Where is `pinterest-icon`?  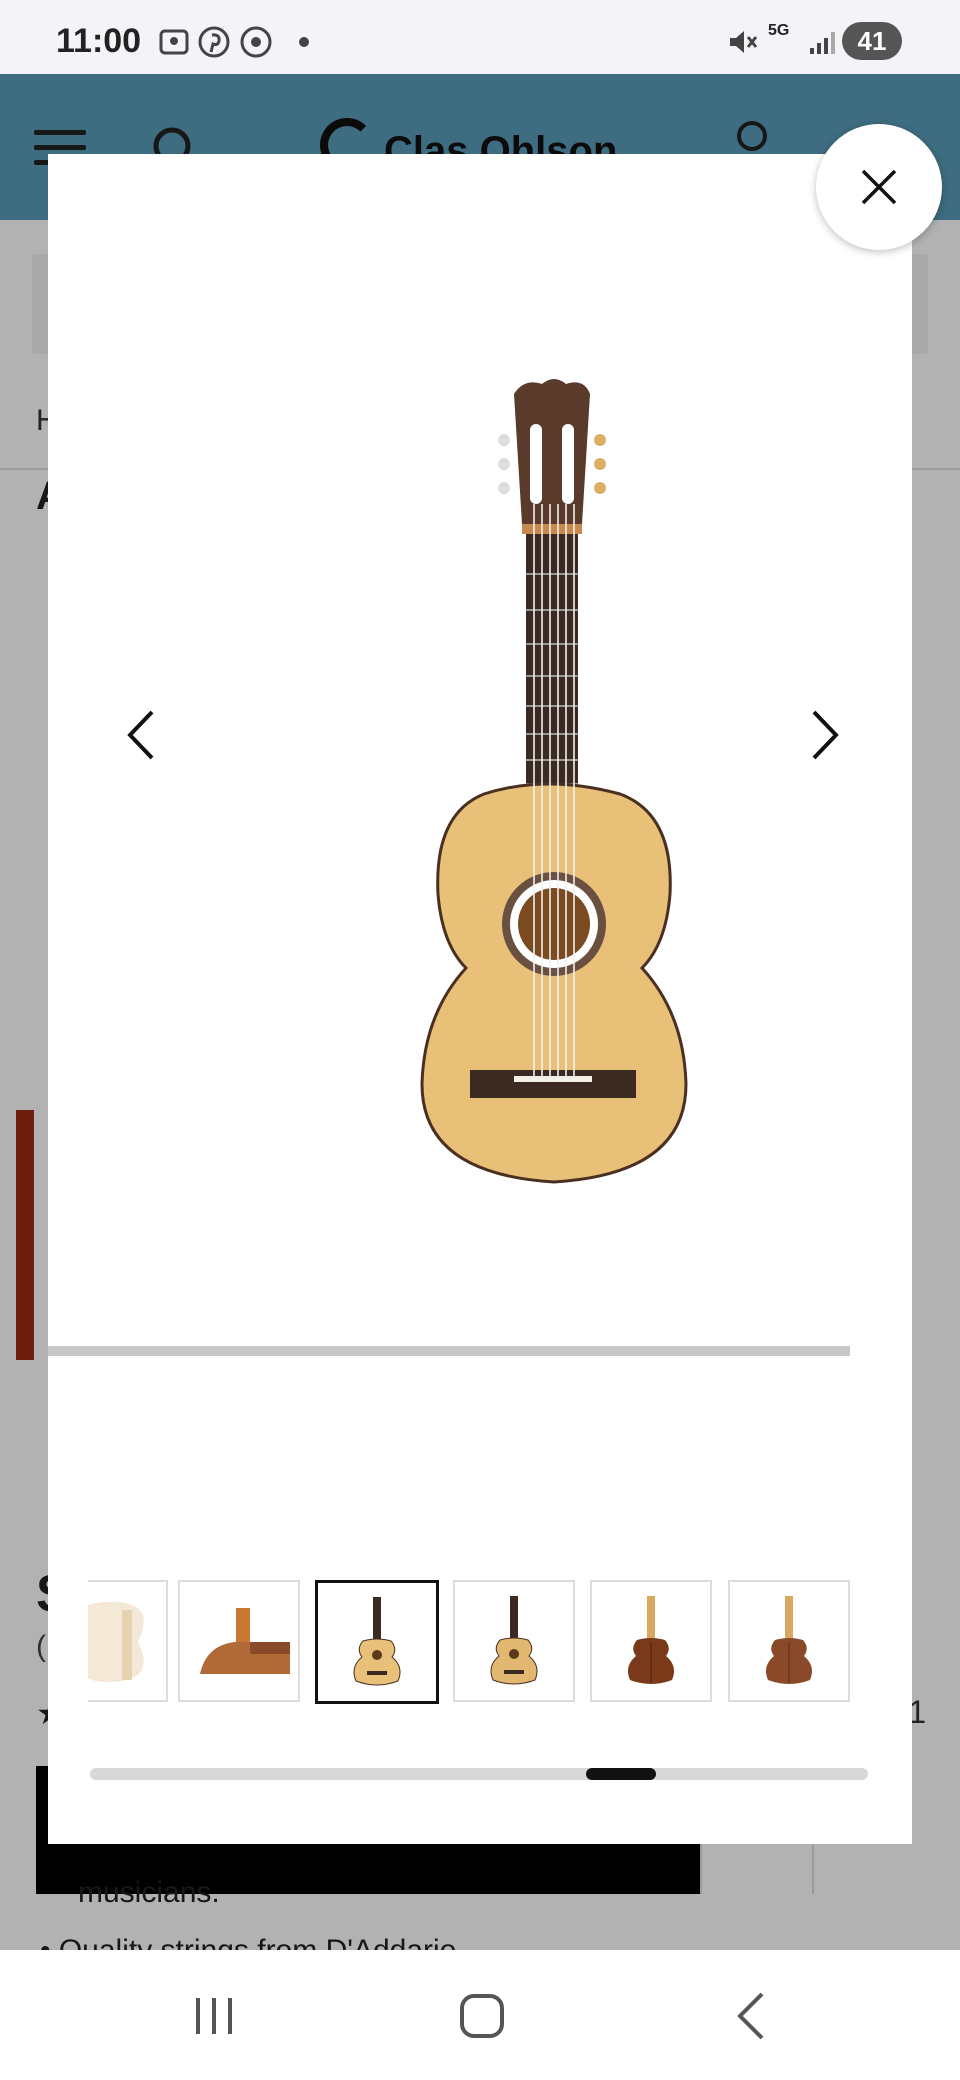 pinterest-icon is located at coordinates (214, 42).